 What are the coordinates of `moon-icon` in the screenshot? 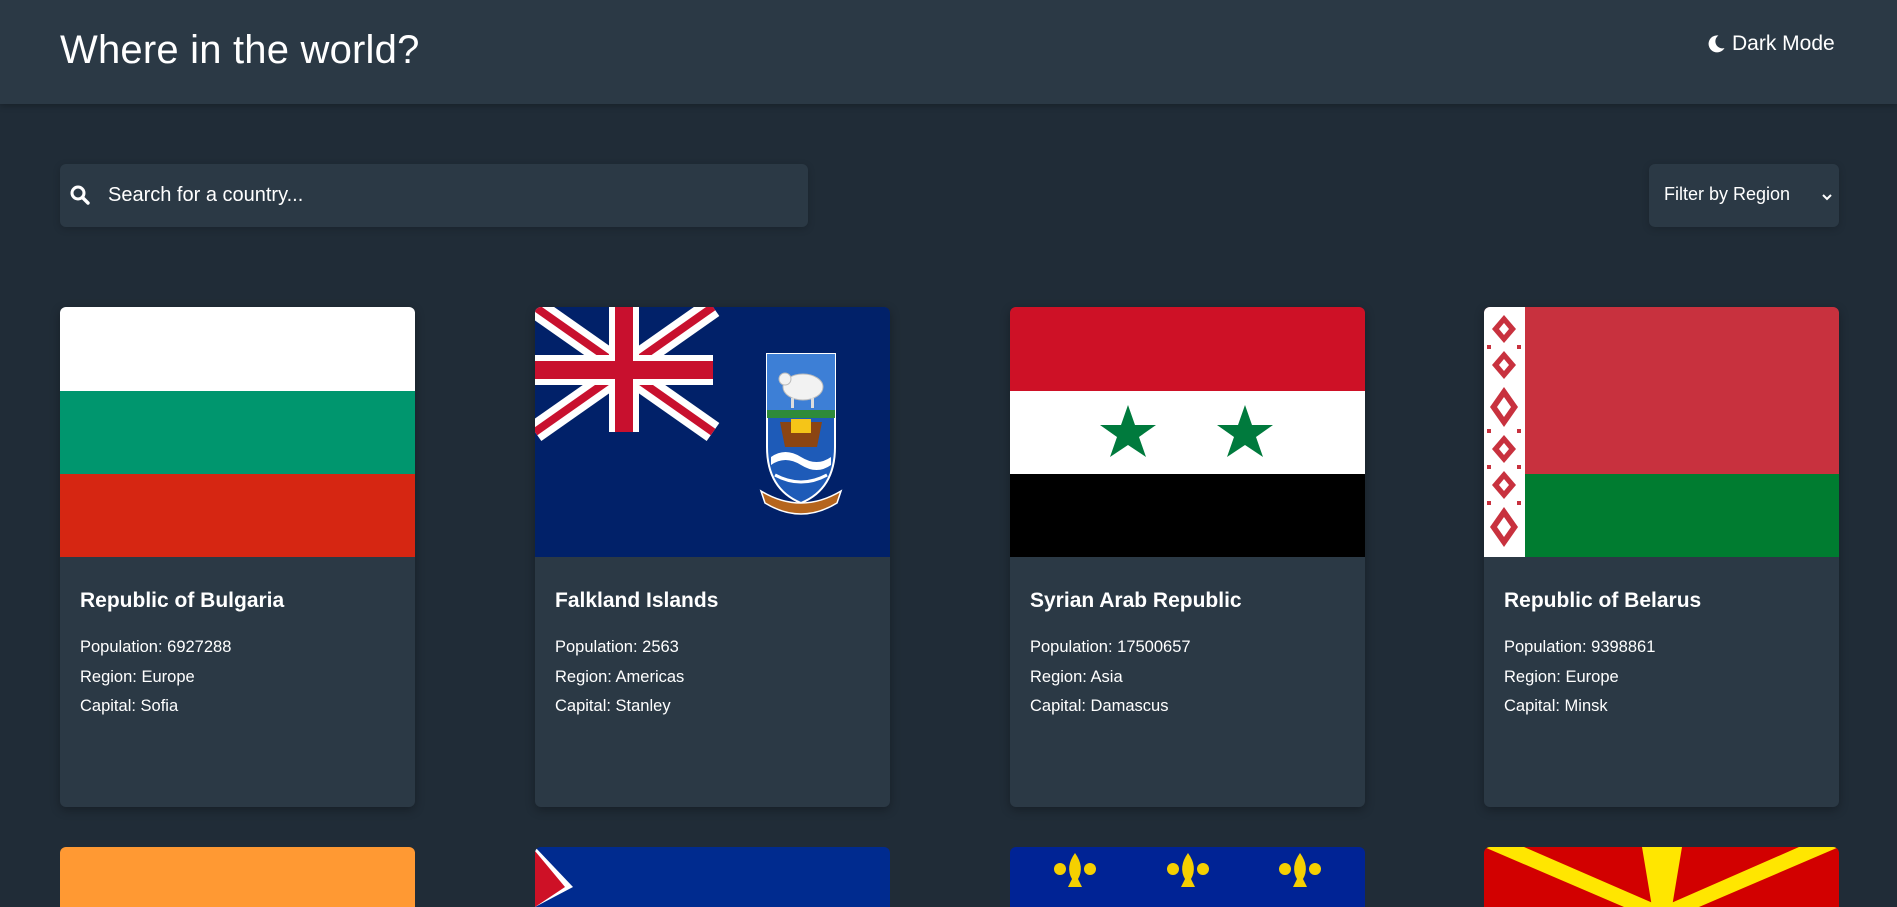 It's located at (1716, 44).